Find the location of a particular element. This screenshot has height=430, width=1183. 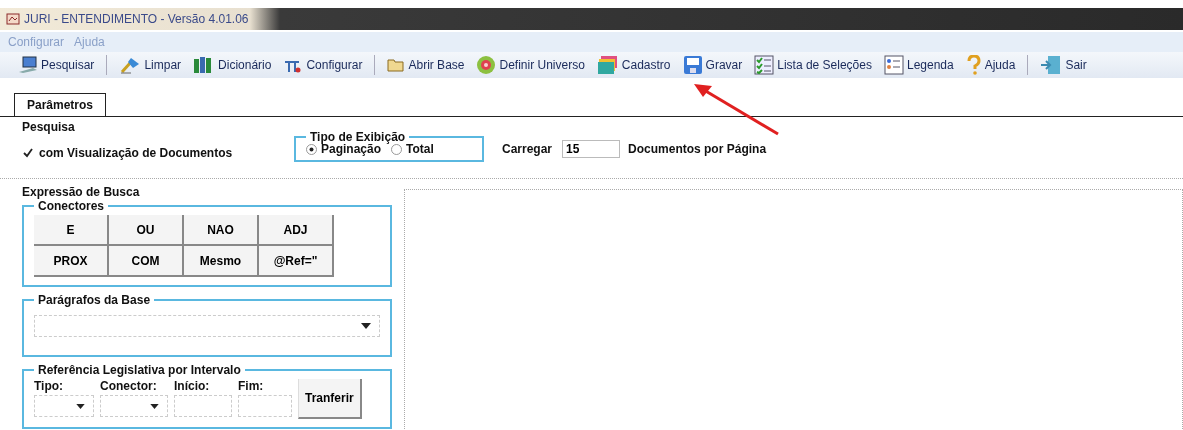

field-label: Fim: is located at coordinates (251, 386).